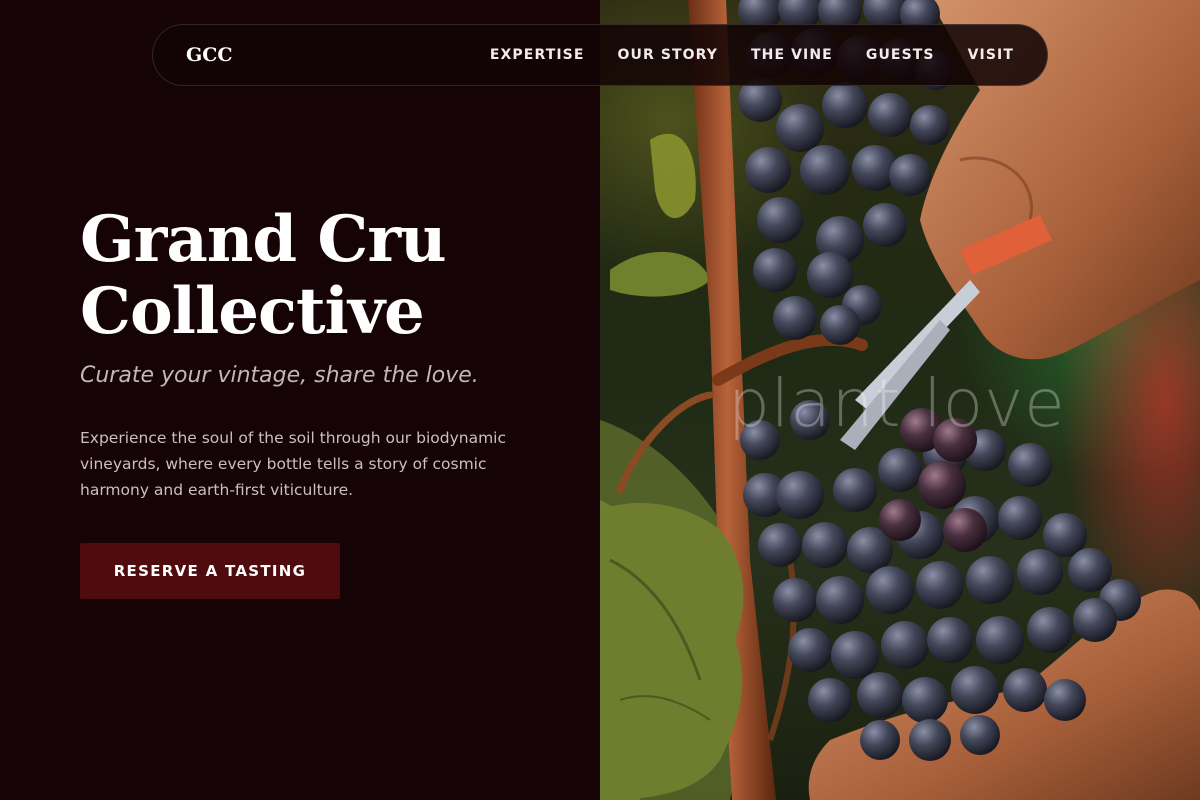  Describe the element at coordinates (668, 55) in the screenshot. I see `nav-link-our-story: OUR STORY` at that location.